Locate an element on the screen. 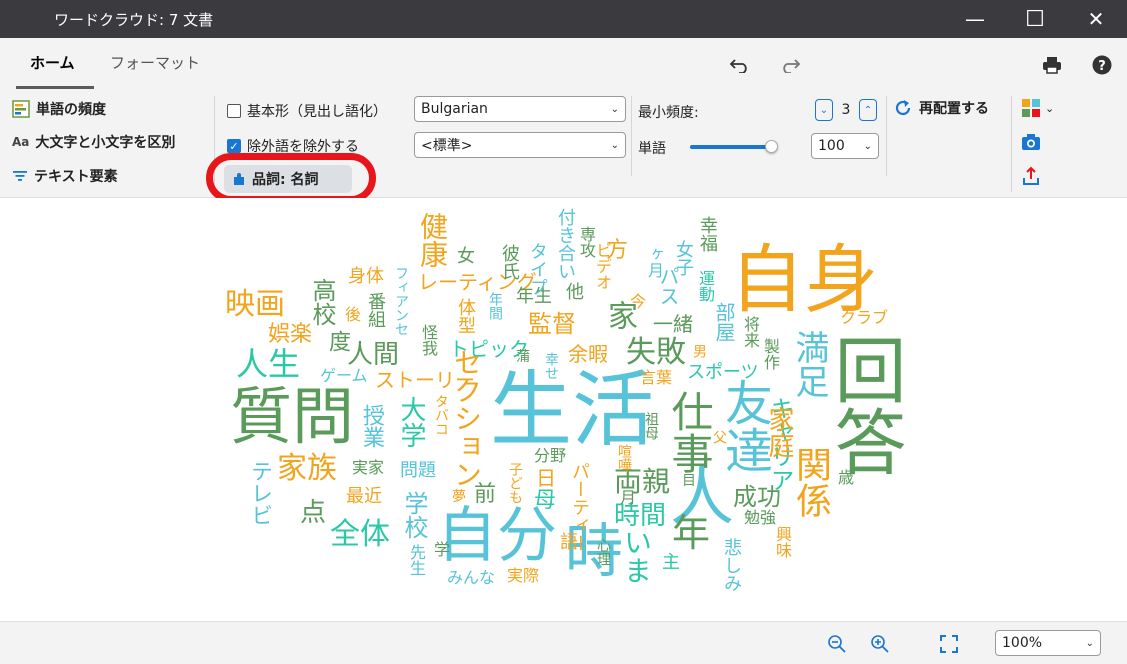 This screenshot has width=1127, height=664. word: テレビ is located at coordinates (259, 493).